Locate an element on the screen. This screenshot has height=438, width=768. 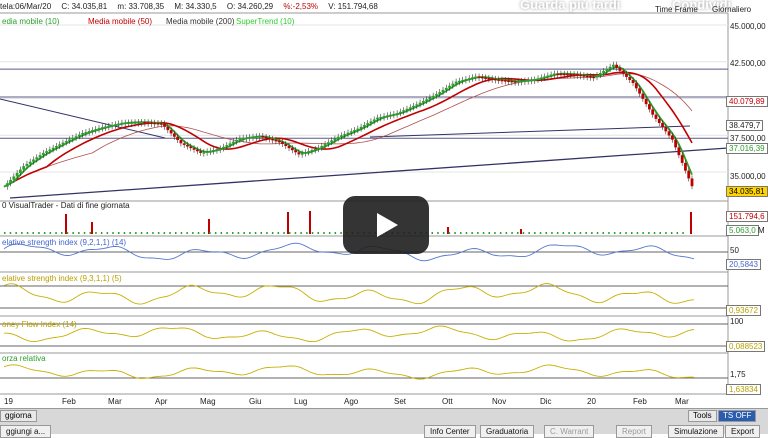
graduatoria-button: Graduatoria is located at coordinates (507, 431).